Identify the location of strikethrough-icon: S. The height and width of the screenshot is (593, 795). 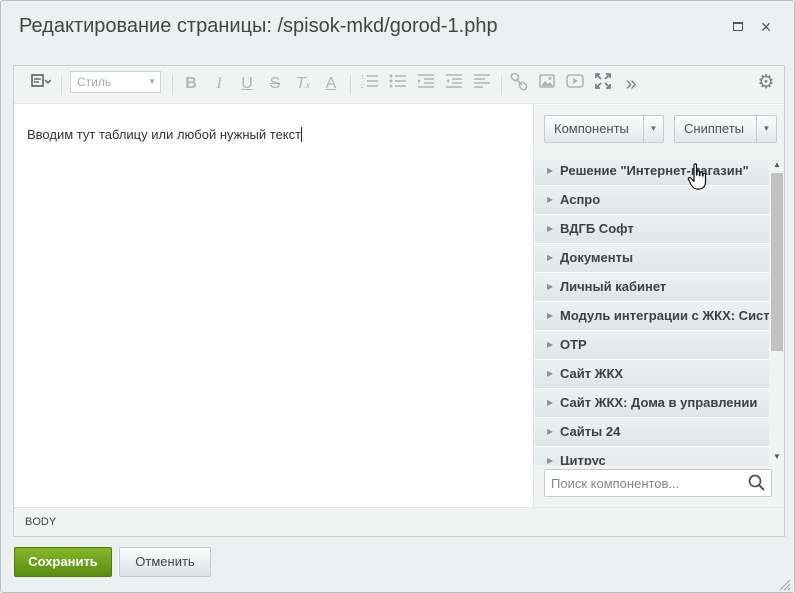
(275, 84).